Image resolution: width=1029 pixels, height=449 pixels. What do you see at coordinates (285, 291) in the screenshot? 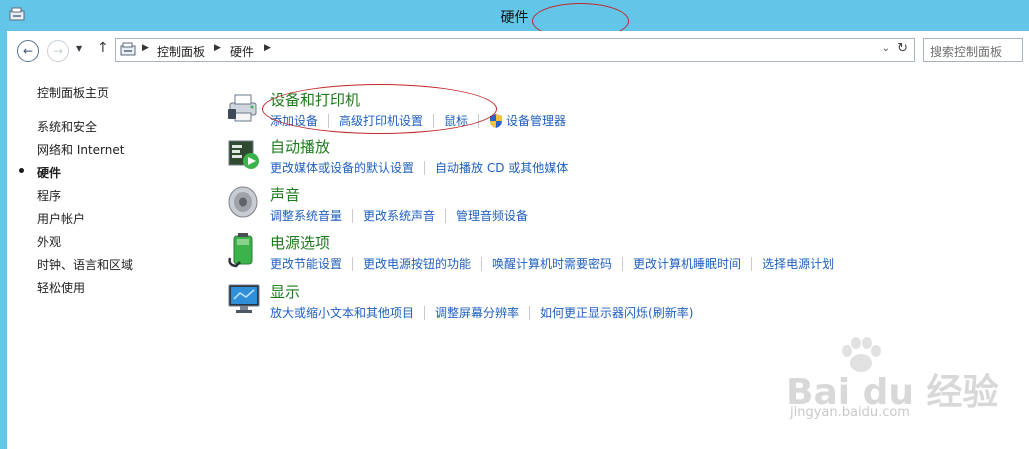
I see `category-title-display: 显示` at bounding box center [285, 291].